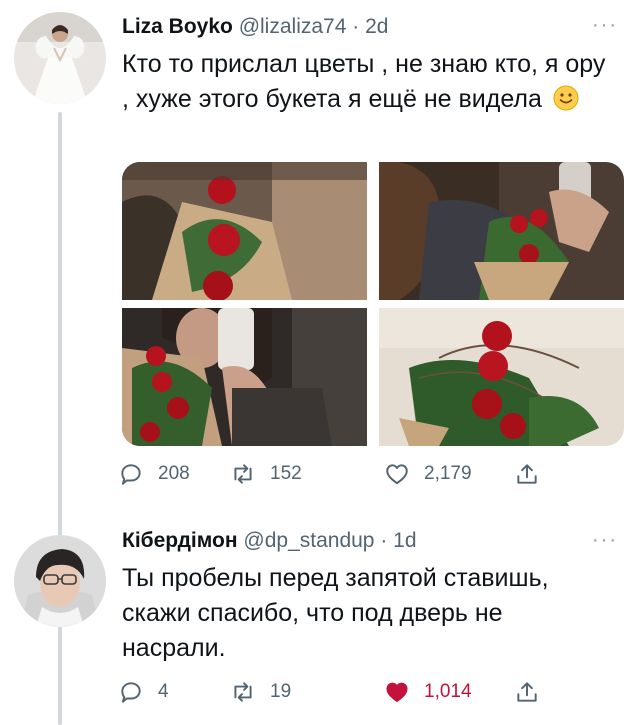  What do you see at coordinates (338, 692) in the screenshot?
I see `tweet-actions: 4 19 1,014` at bounding box center [338, 692].